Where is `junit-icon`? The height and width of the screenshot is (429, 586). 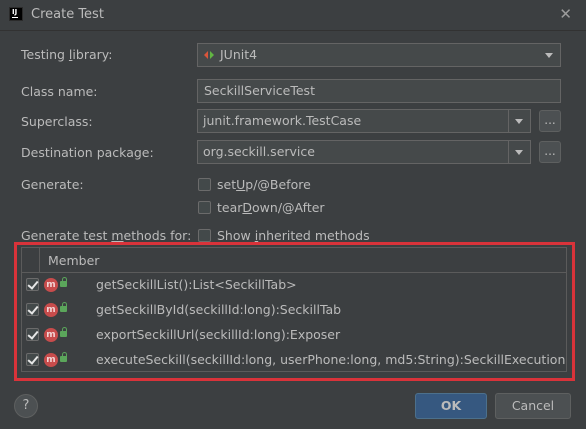
junit-icon is located at coordinates (209, 55).